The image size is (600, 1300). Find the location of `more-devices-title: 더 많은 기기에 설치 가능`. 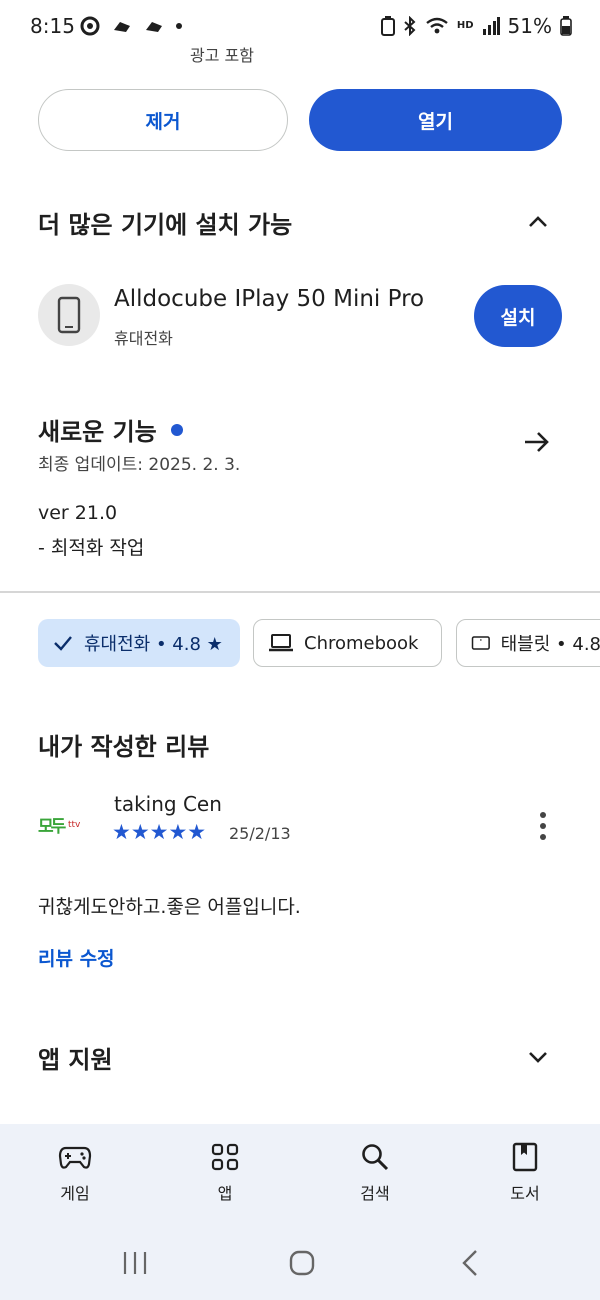

more-devices-title: 더 많은 기기에 설치 가능 is located at coordinates (165, 225).